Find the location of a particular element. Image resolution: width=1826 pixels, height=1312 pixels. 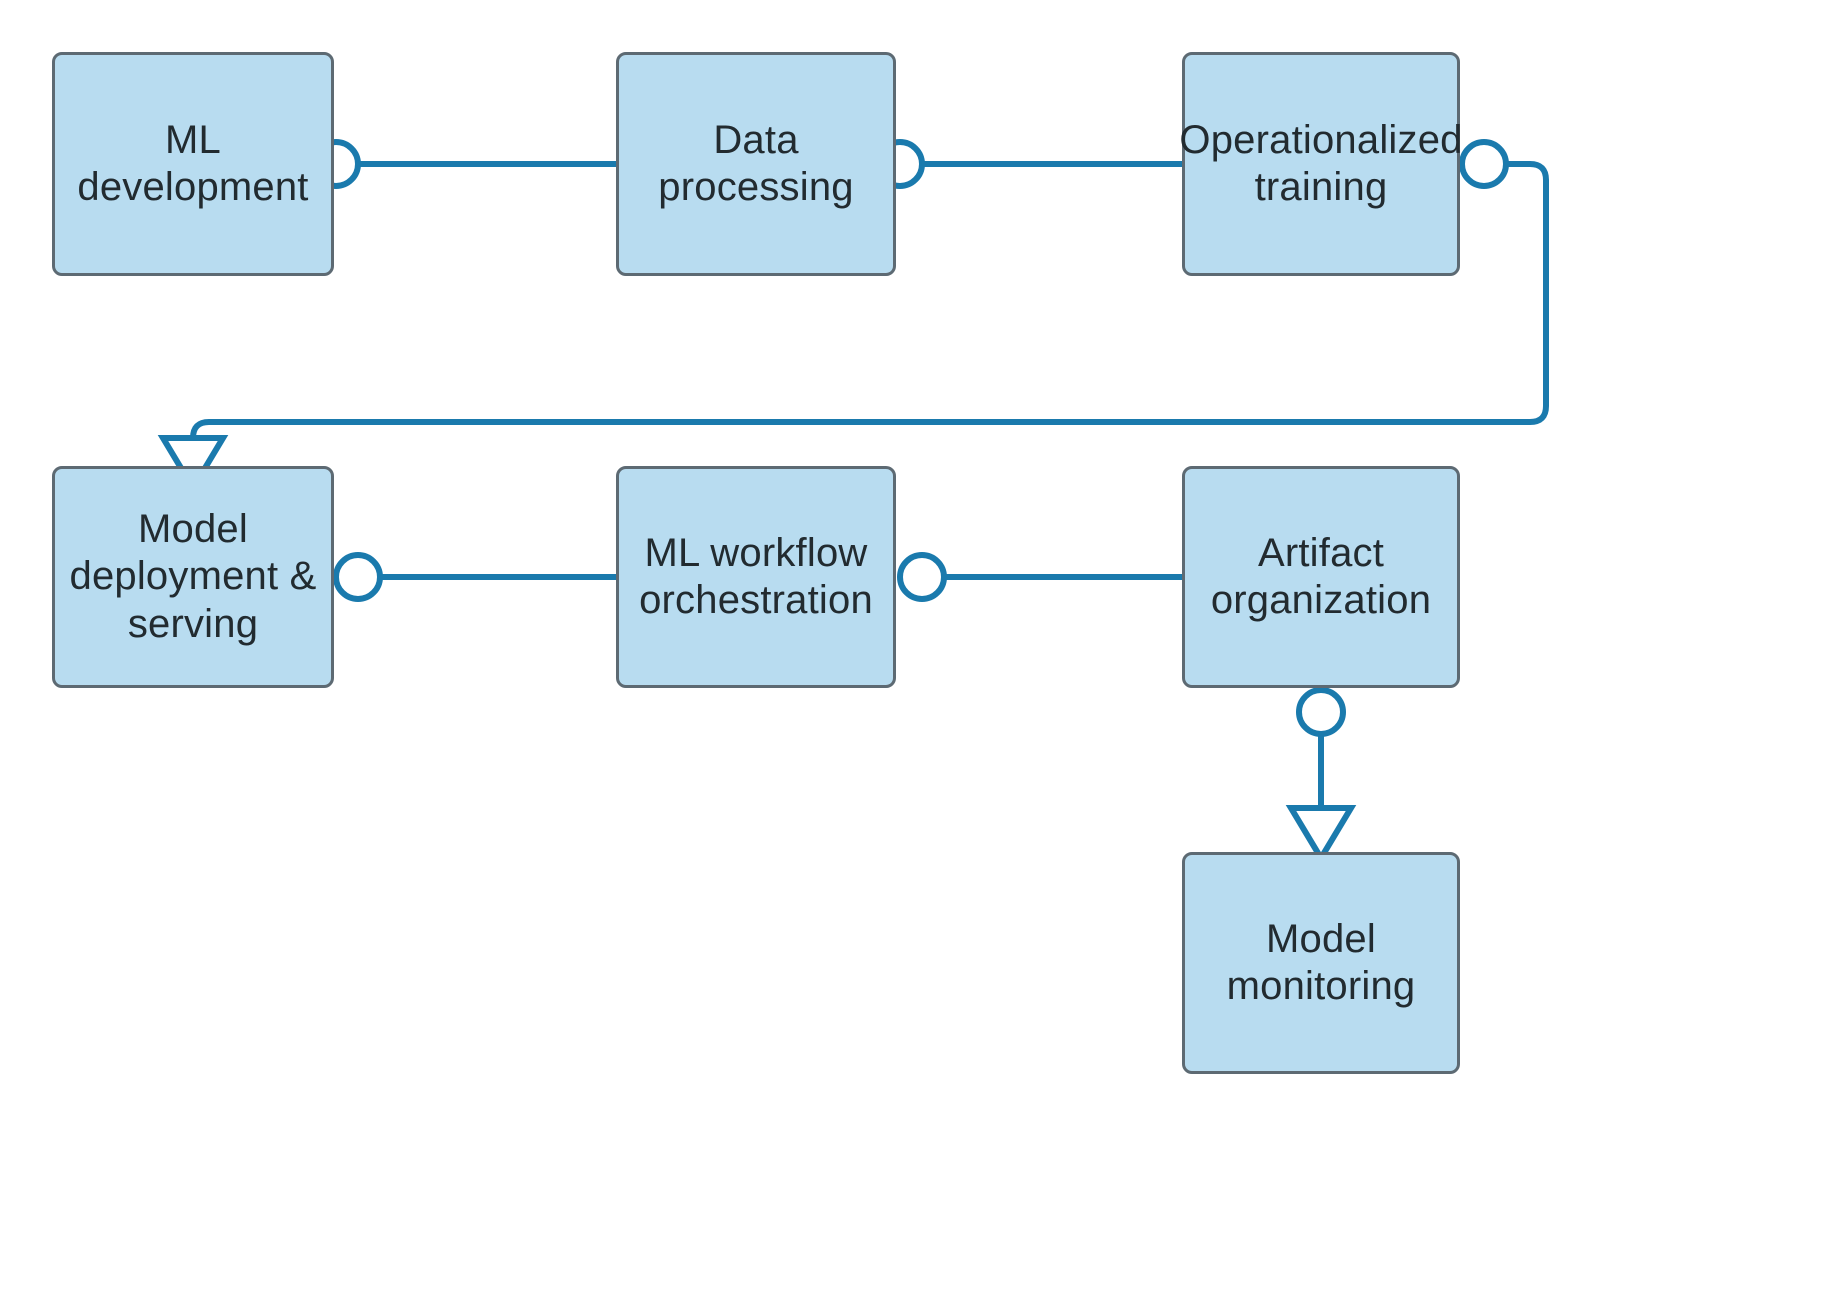

node-label: ML workflow orchestration is located at coordinates (756, 576).